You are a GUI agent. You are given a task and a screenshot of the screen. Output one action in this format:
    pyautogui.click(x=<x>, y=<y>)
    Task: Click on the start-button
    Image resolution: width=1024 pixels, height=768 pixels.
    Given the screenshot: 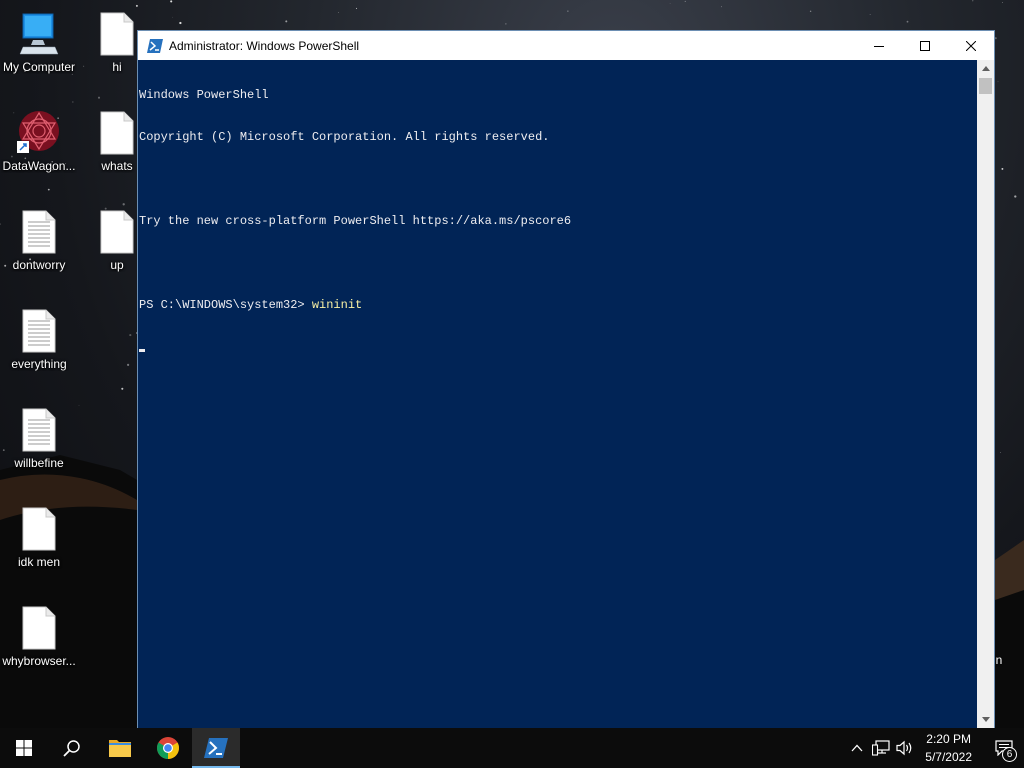 What is the action you would take?
    pyautogui.click(x=24, y=748)
    